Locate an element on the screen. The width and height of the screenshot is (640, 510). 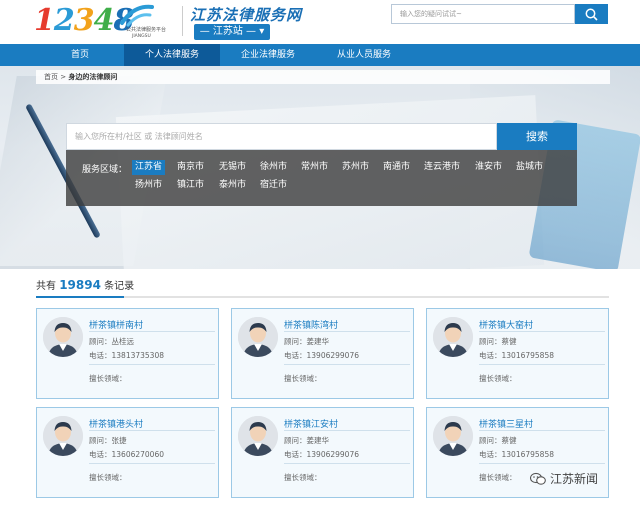
station-selector: — 江苏站 — ▾ is located at coordinates (232, 32).